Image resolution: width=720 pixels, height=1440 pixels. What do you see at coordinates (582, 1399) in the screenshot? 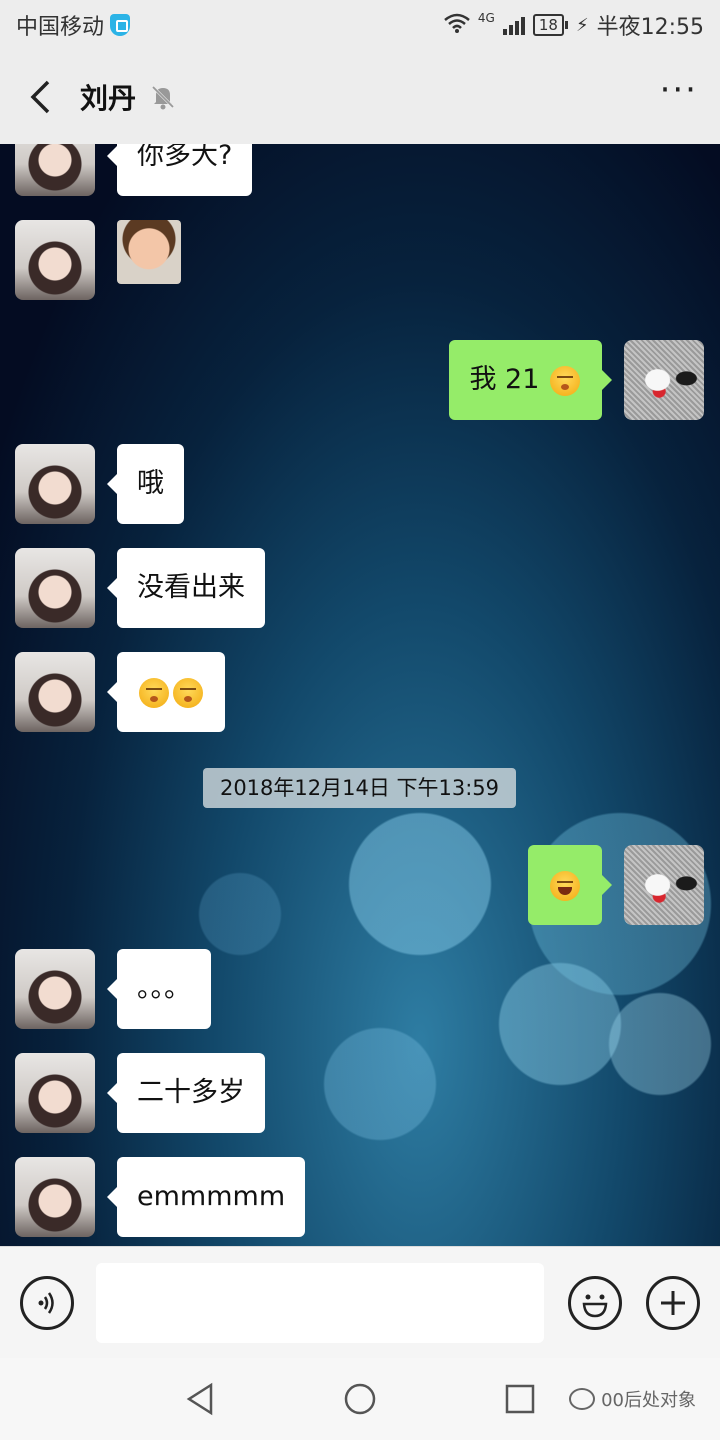
I see `wechat-icon` at bounding box center [582, 1399].